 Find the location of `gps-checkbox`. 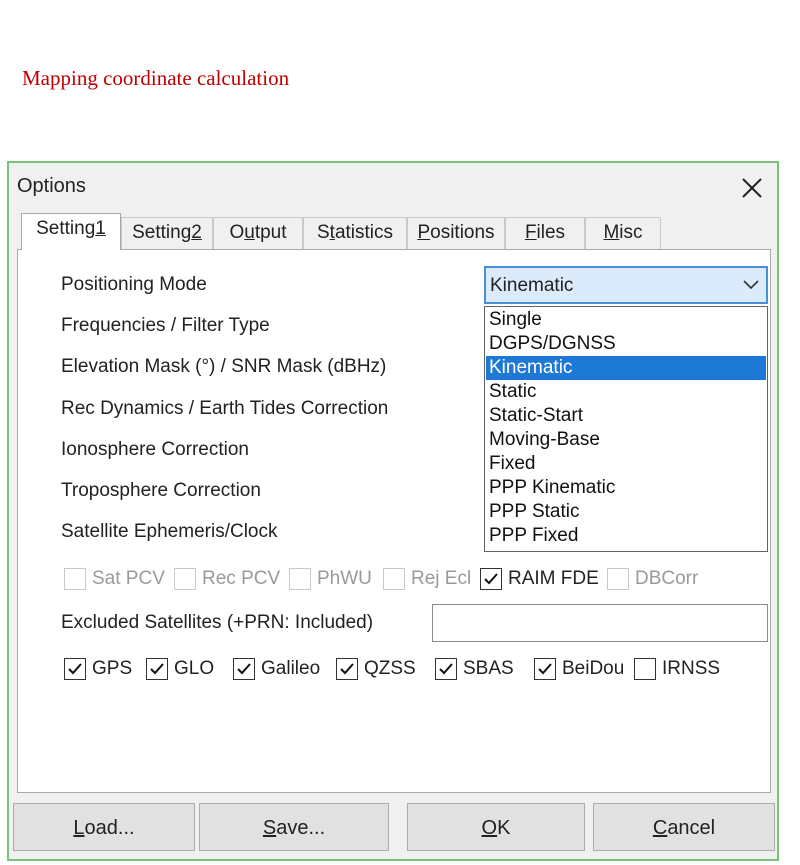

gps-checkbox is located at coordinates (75, 669).